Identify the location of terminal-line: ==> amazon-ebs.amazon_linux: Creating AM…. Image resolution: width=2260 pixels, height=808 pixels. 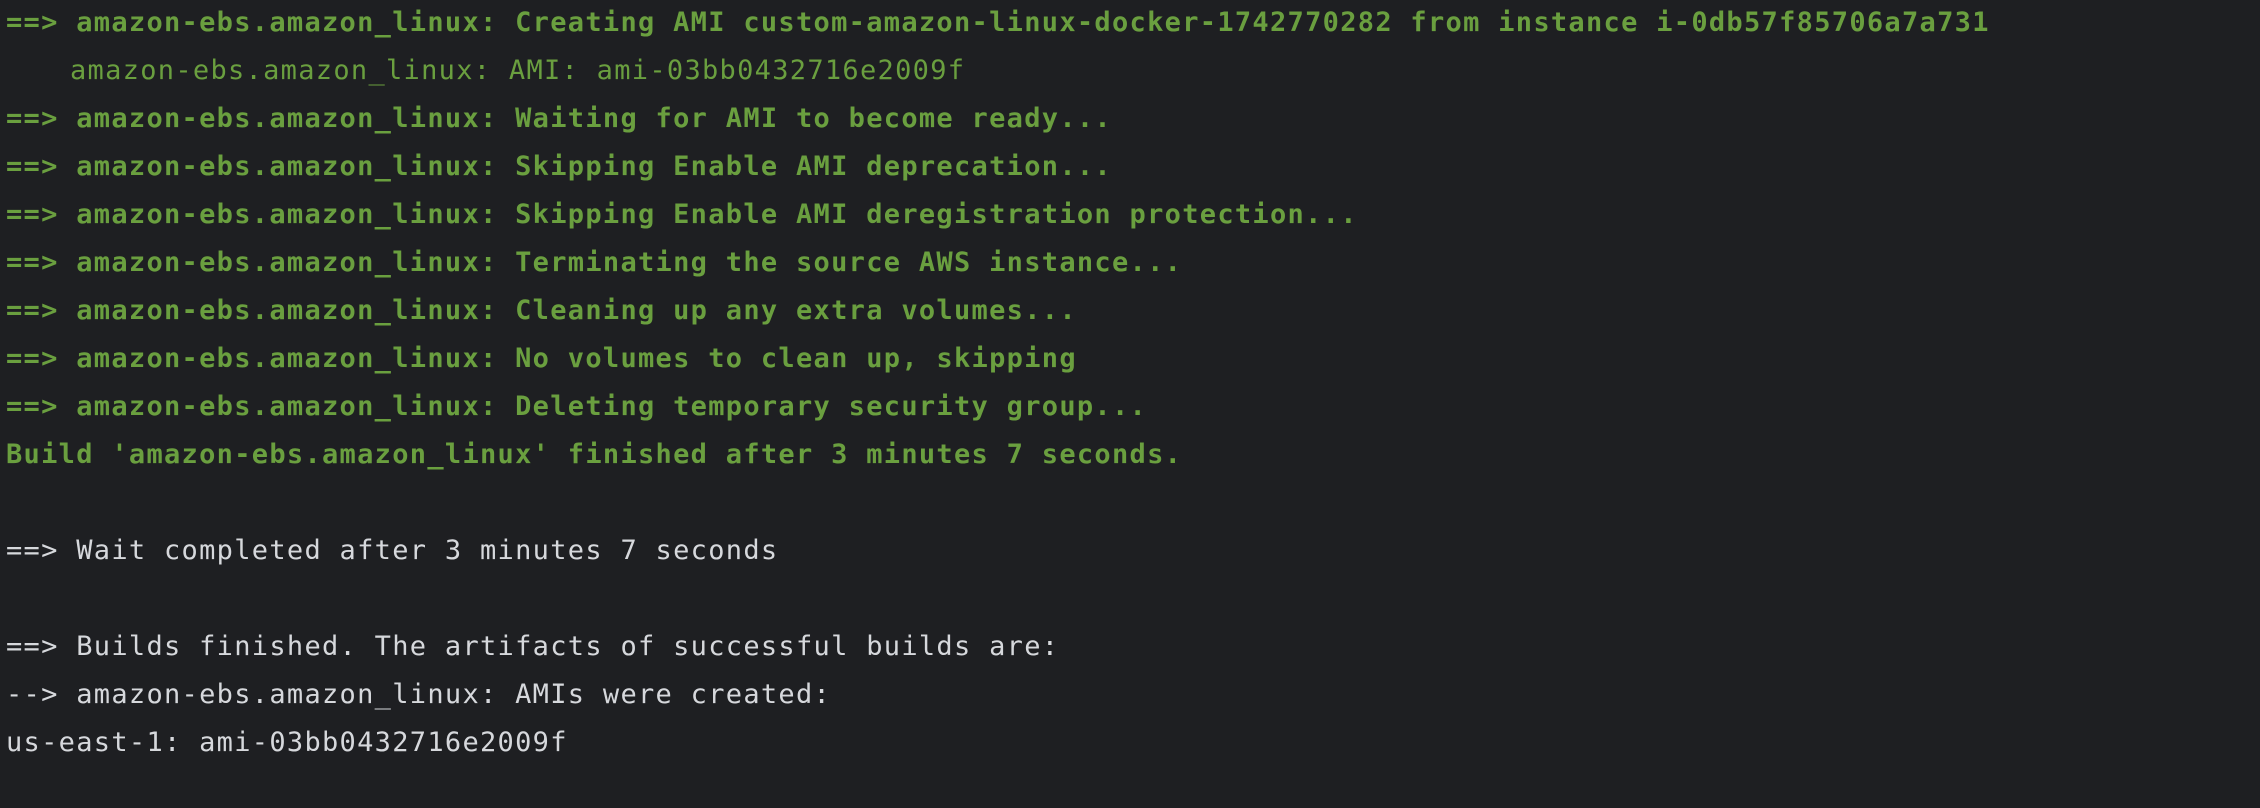
(998, 22).